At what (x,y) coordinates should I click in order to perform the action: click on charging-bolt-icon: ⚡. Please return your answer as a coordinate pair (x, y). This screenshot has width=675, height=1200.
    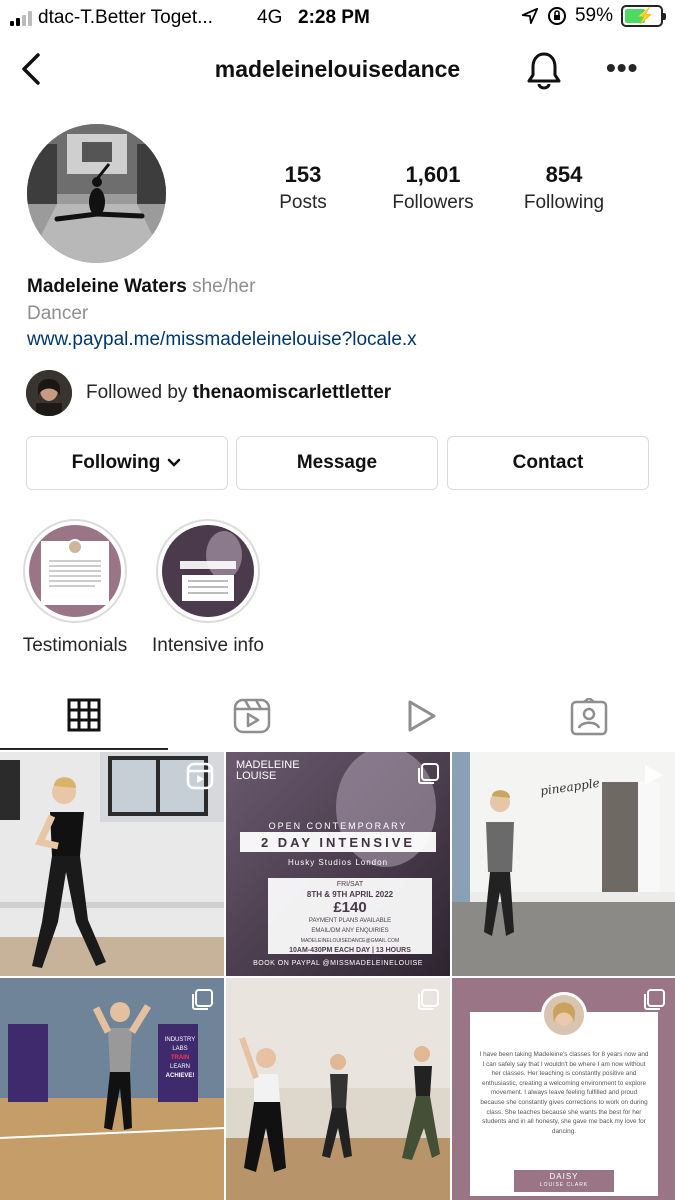
    Looking at the image, I should click on (645, 16).